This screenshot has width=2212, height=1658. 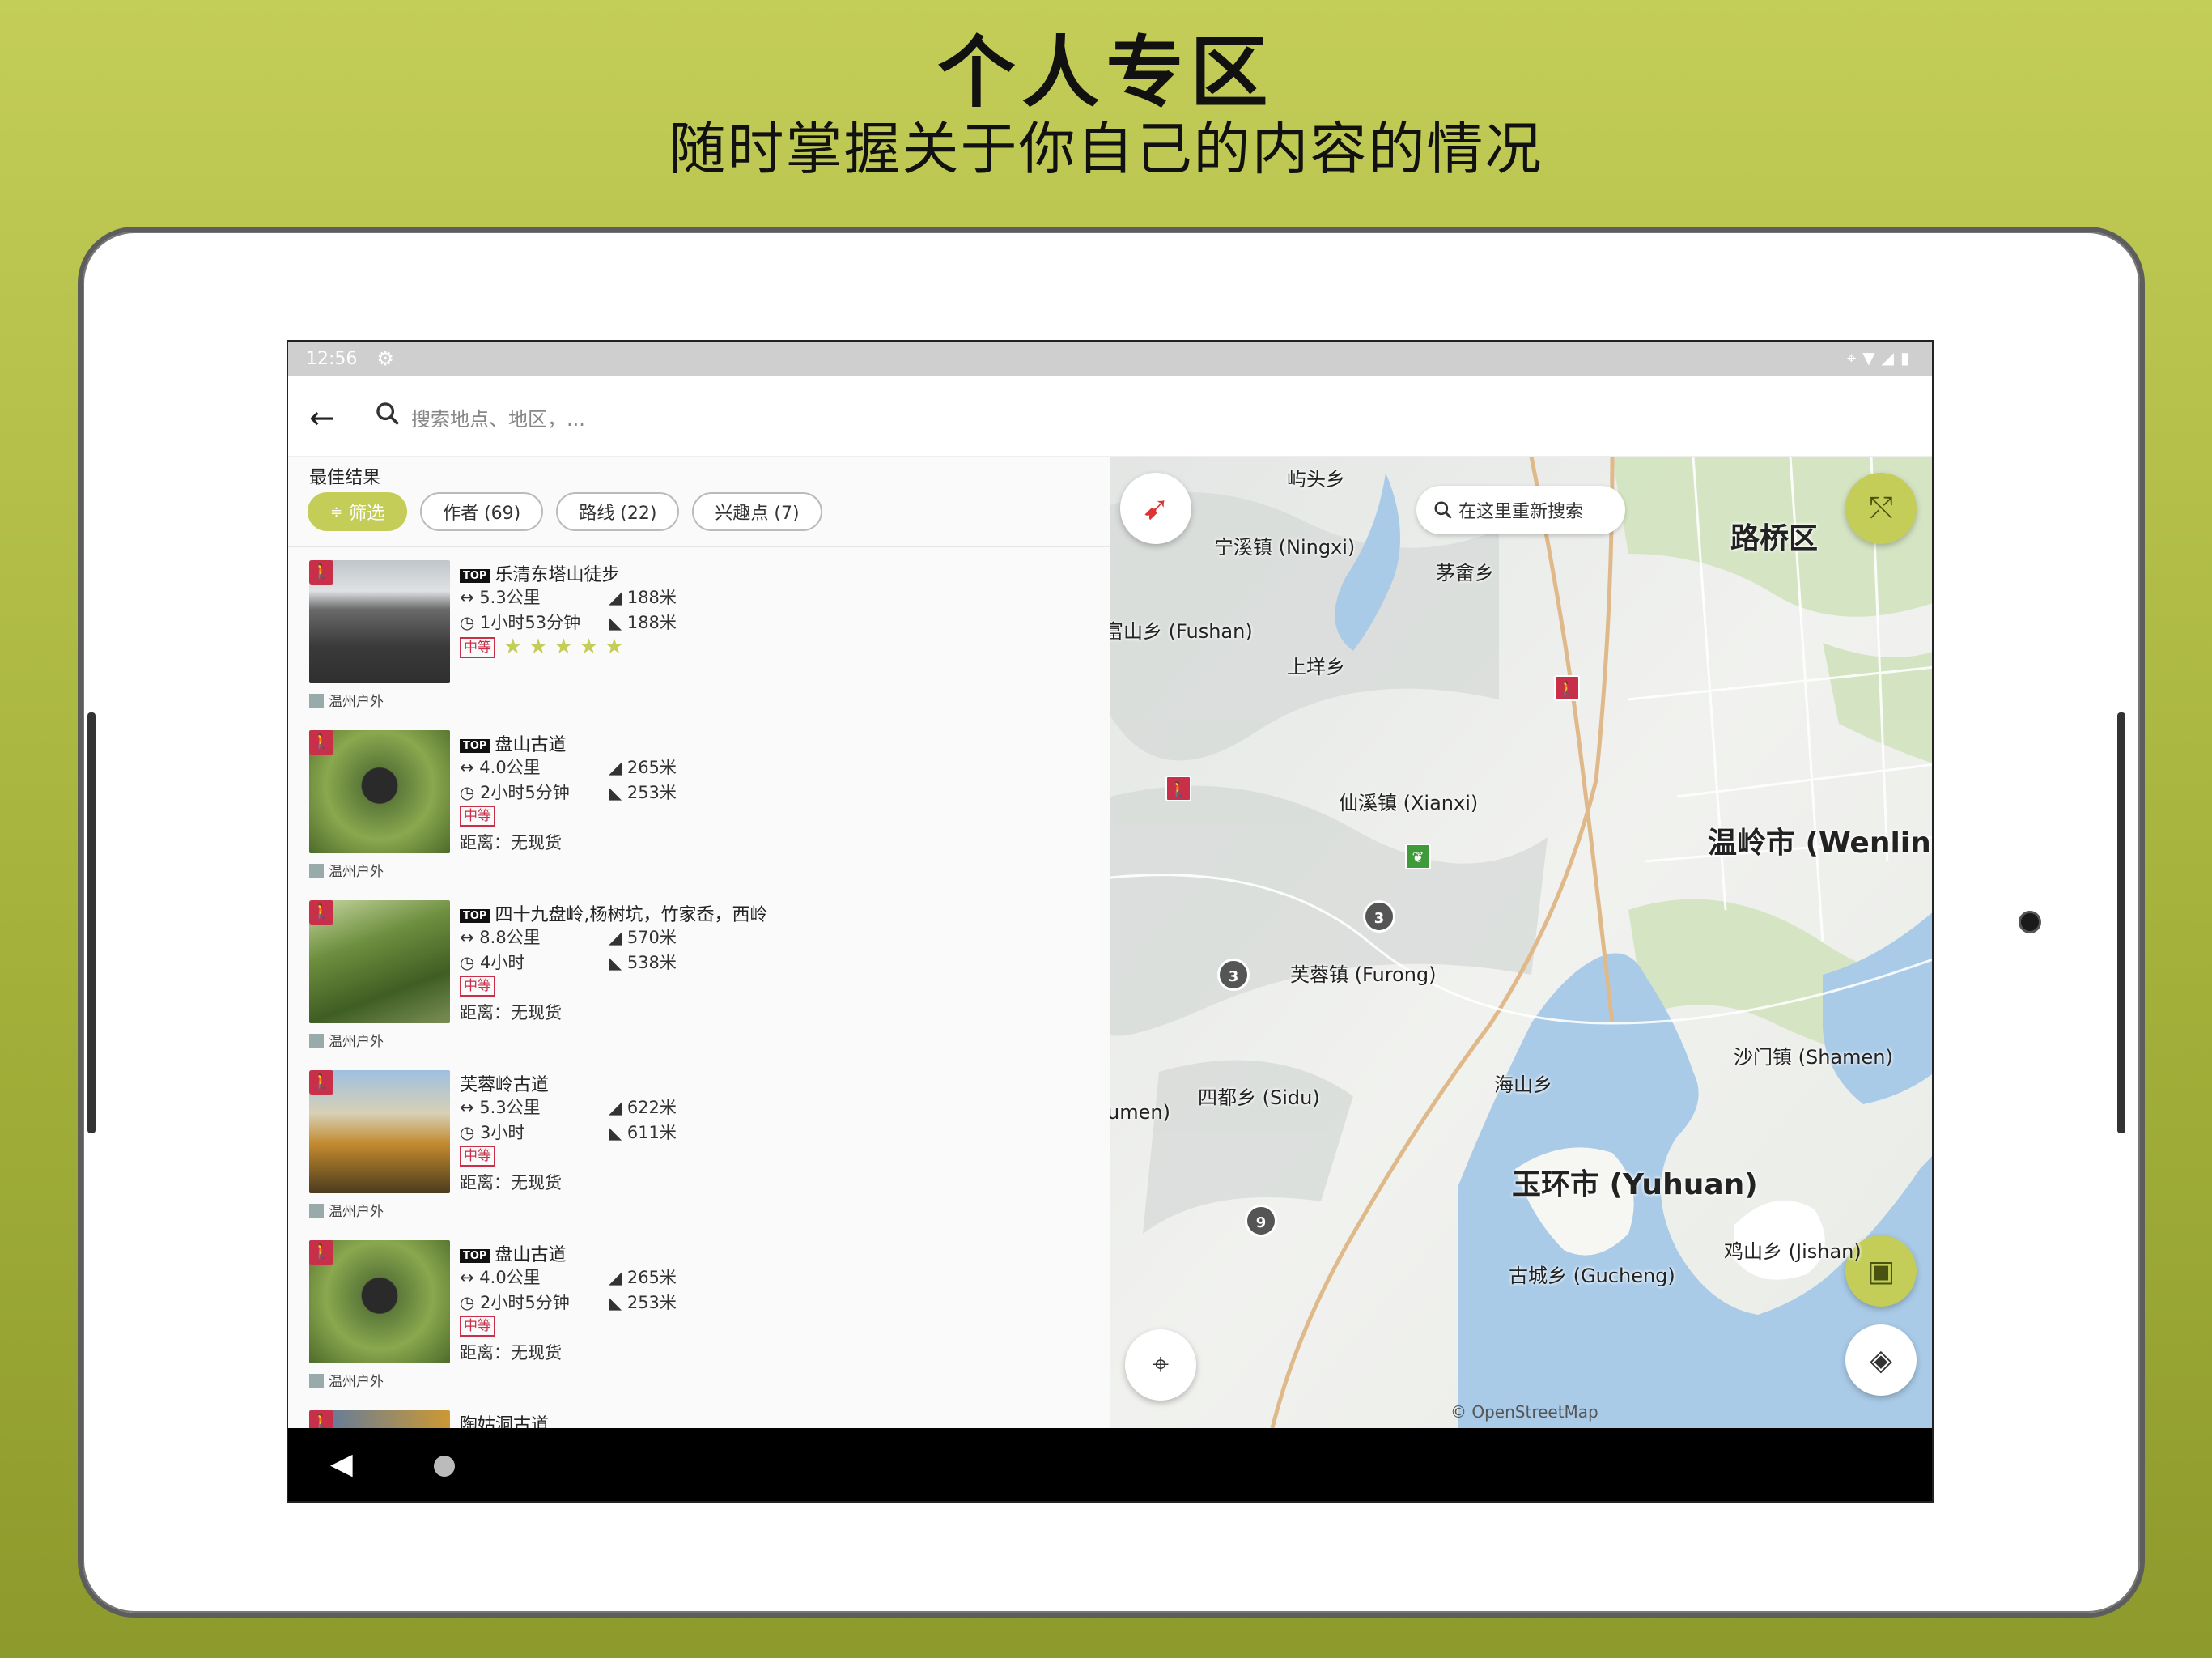 What do you see at coordinates (1285, 547) in the screenshot?
I see `map-label: 宁溪镇 (Ningxi)` at bounding box center [1285, 547].